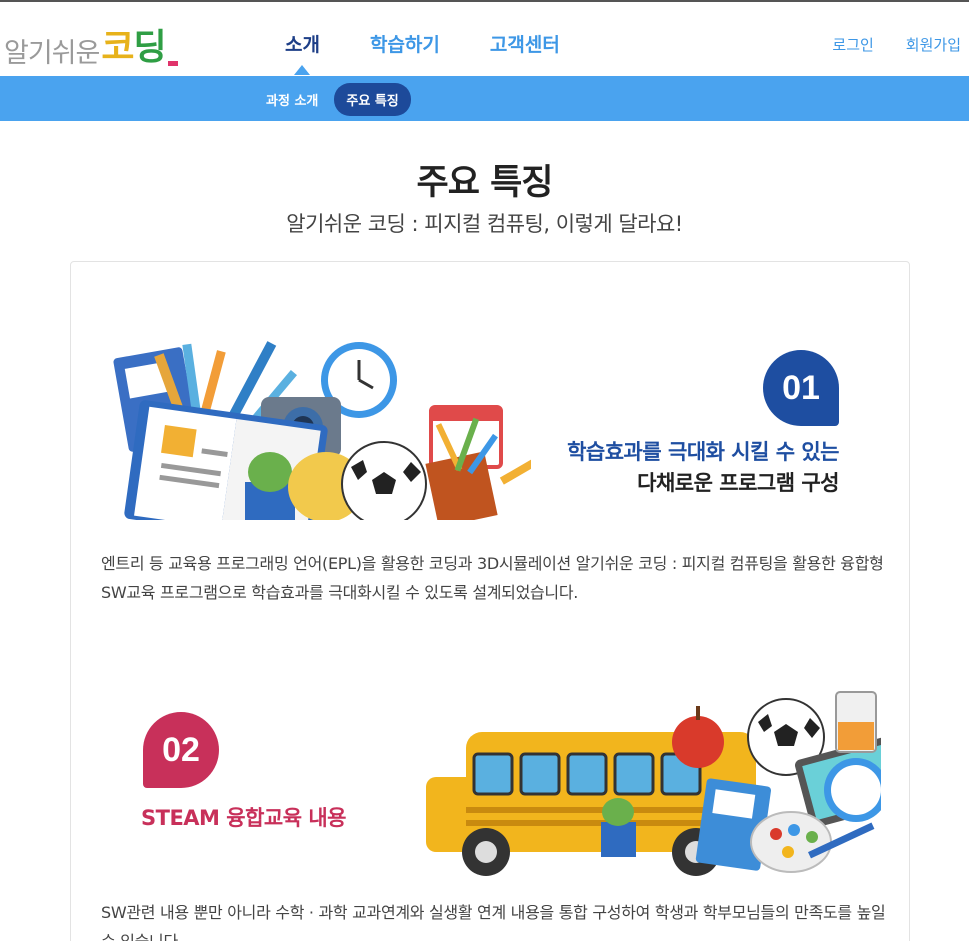  I want to click on logo-text-soft: 알기쉬운, so click(52, 53).